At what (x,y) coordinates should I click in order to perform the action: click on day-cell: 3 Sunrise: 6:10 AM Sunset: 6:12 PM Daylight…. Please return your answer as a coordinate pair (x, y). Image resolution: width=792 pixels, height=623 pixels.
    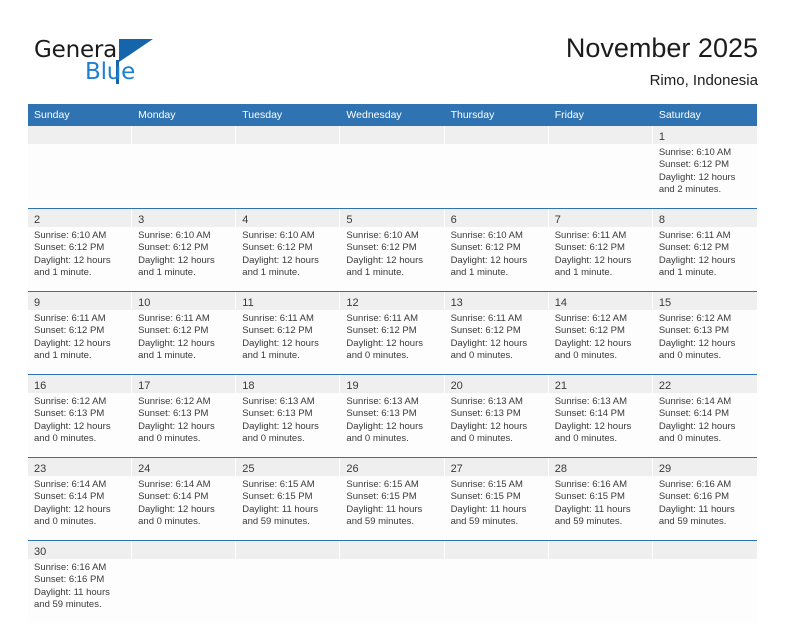
    Looking at the image, I should click on (184, 250).